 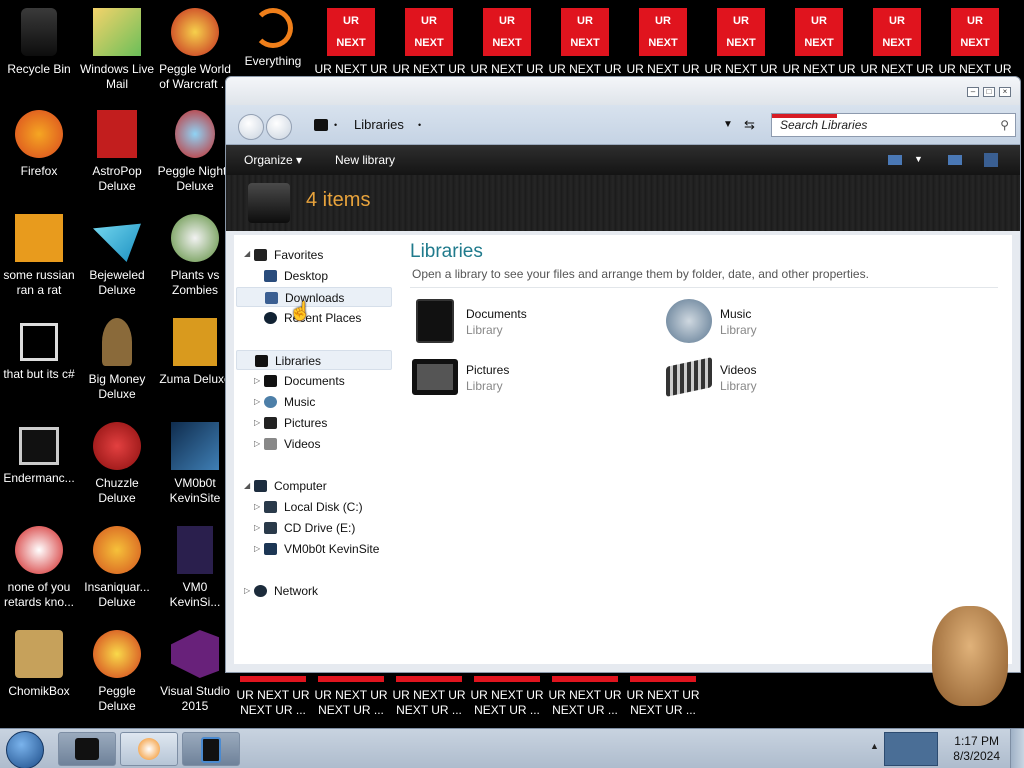 What do you see at coordinates (39, 144) in the screenshot?
I see `desktop-icon-firefox: Firefox` at bounding box center [39, 144].